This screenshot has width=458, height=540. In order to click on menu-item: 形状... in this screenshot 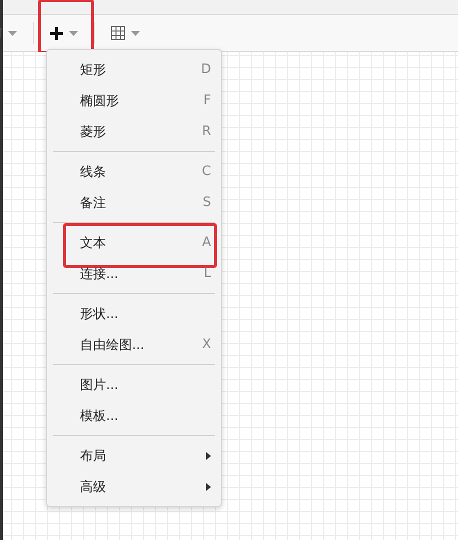, I will do `click(134, 313)`.